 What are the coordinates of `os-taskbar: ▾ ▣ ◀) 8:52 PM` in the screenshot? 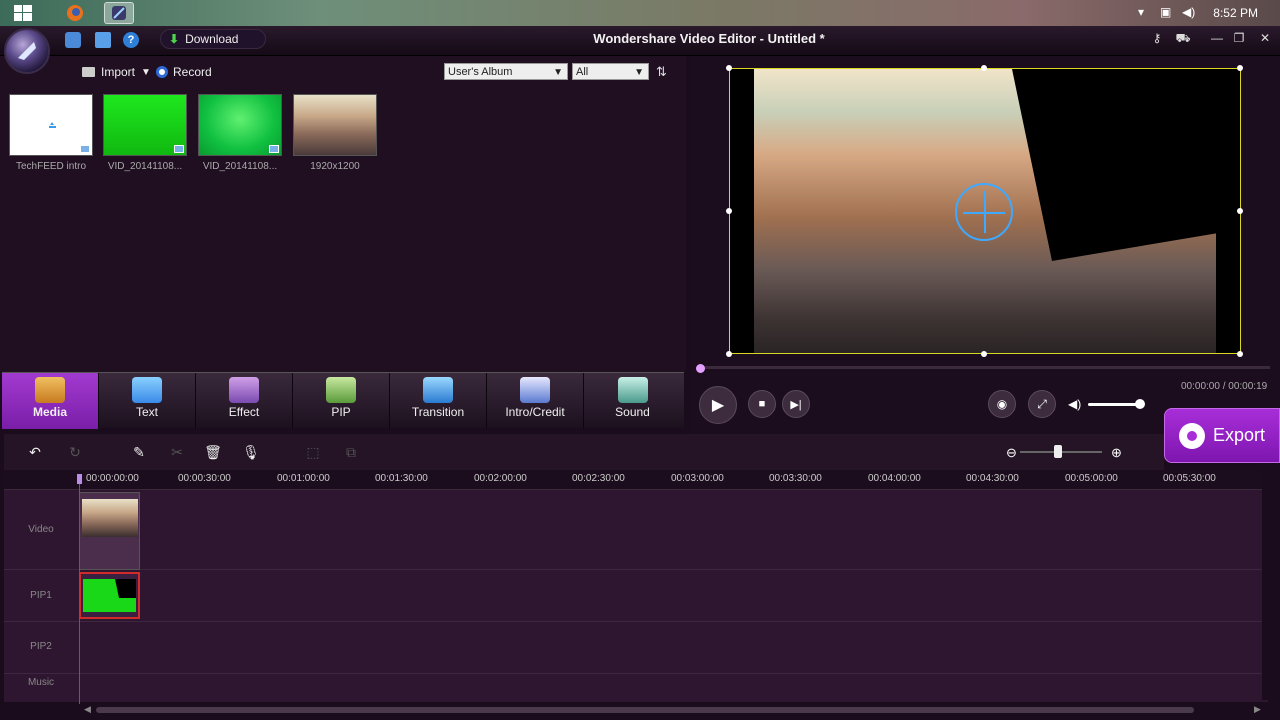 It's located at (640, 13).